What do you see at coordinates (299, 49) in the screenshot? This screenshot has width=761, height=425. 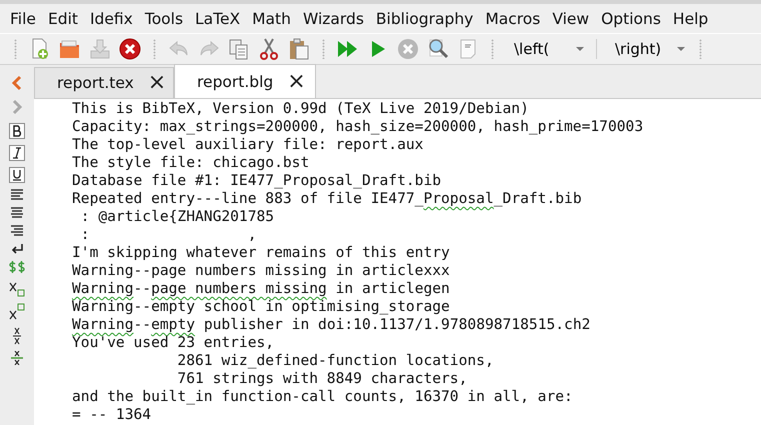 I see `clipboard-icon` at bounding box center [299, 49].